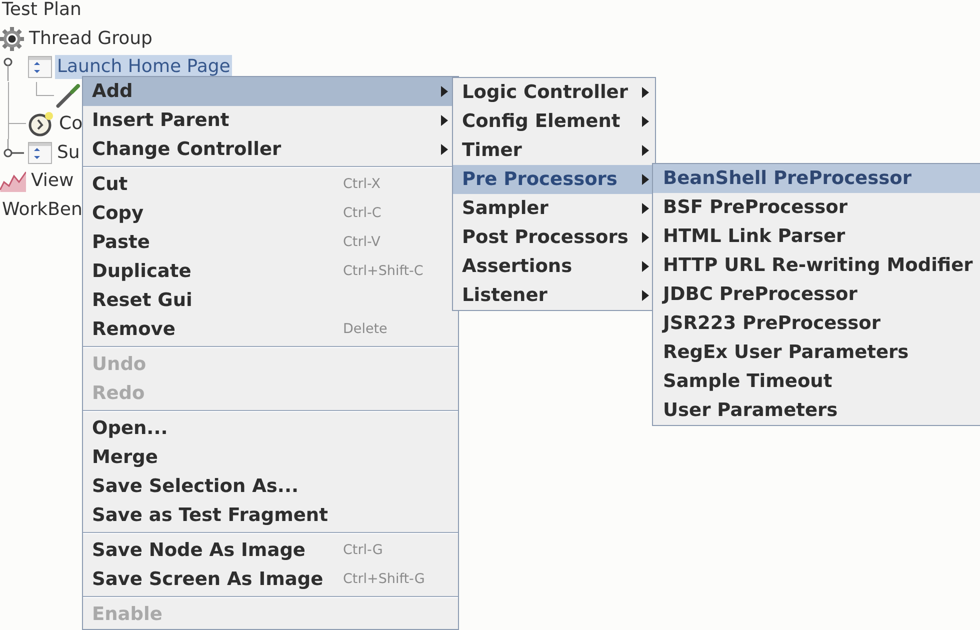  Describe the element at coordinates (68, 96) in the screenshot. I see `dropper-icon` at that location.